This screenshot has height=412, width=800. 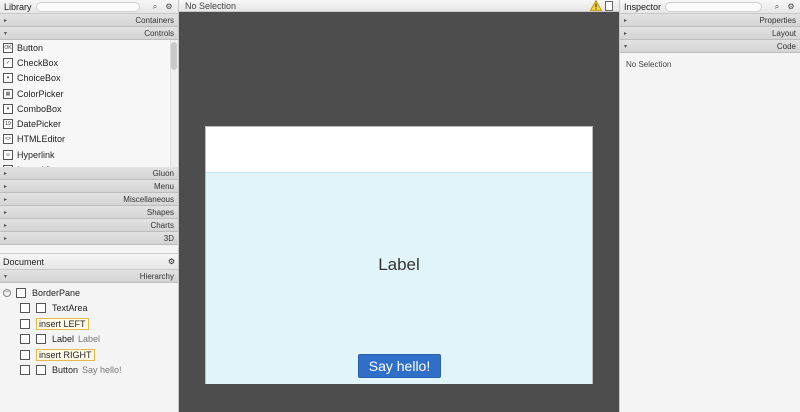 What do you see at coordinates (609, 5) in the screenshot?
I see `document-icon` at bounding box center [609, 5].